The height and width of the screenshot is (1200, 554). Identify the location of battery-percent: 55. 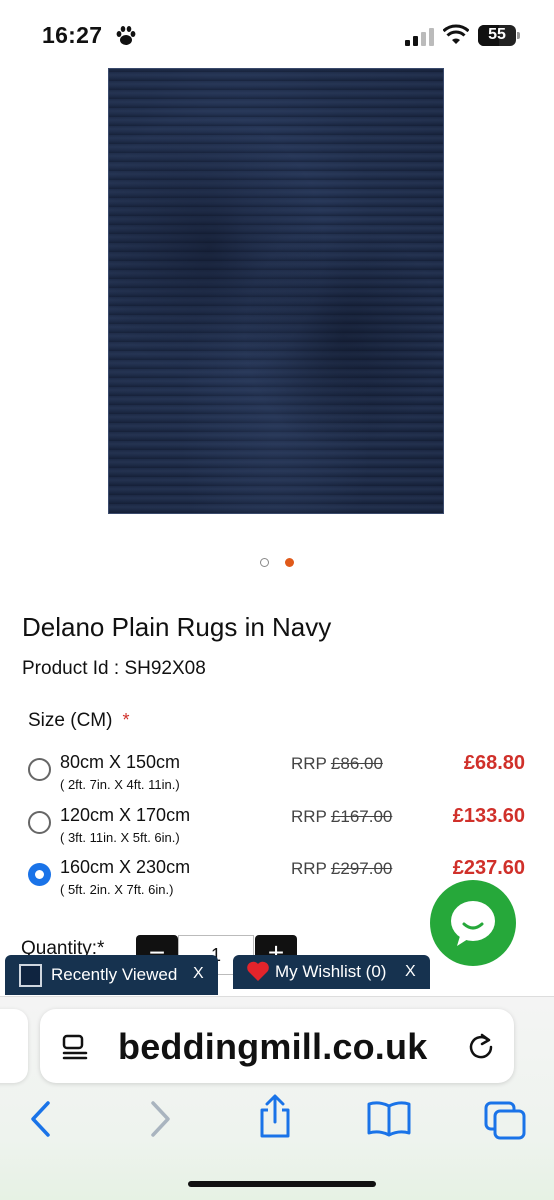
(497, 34).